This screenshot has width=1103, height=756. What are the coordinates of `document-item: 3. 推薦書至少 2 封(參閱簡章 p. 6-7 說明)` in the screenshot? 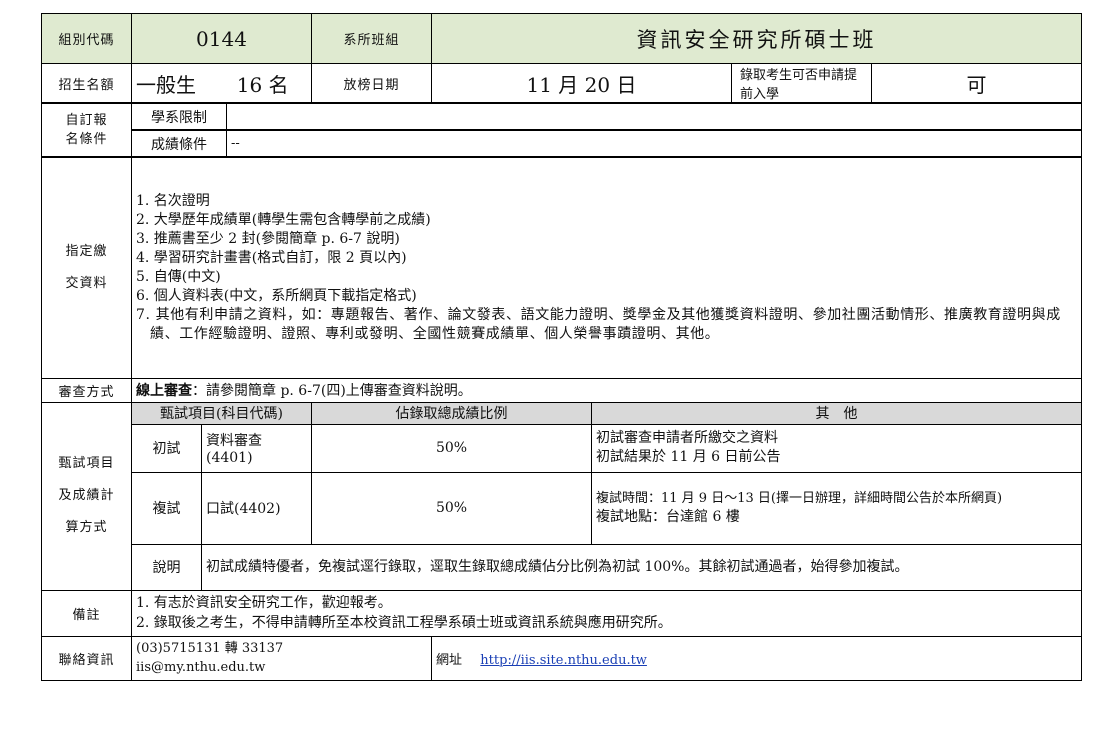 It's located at (268, 238).